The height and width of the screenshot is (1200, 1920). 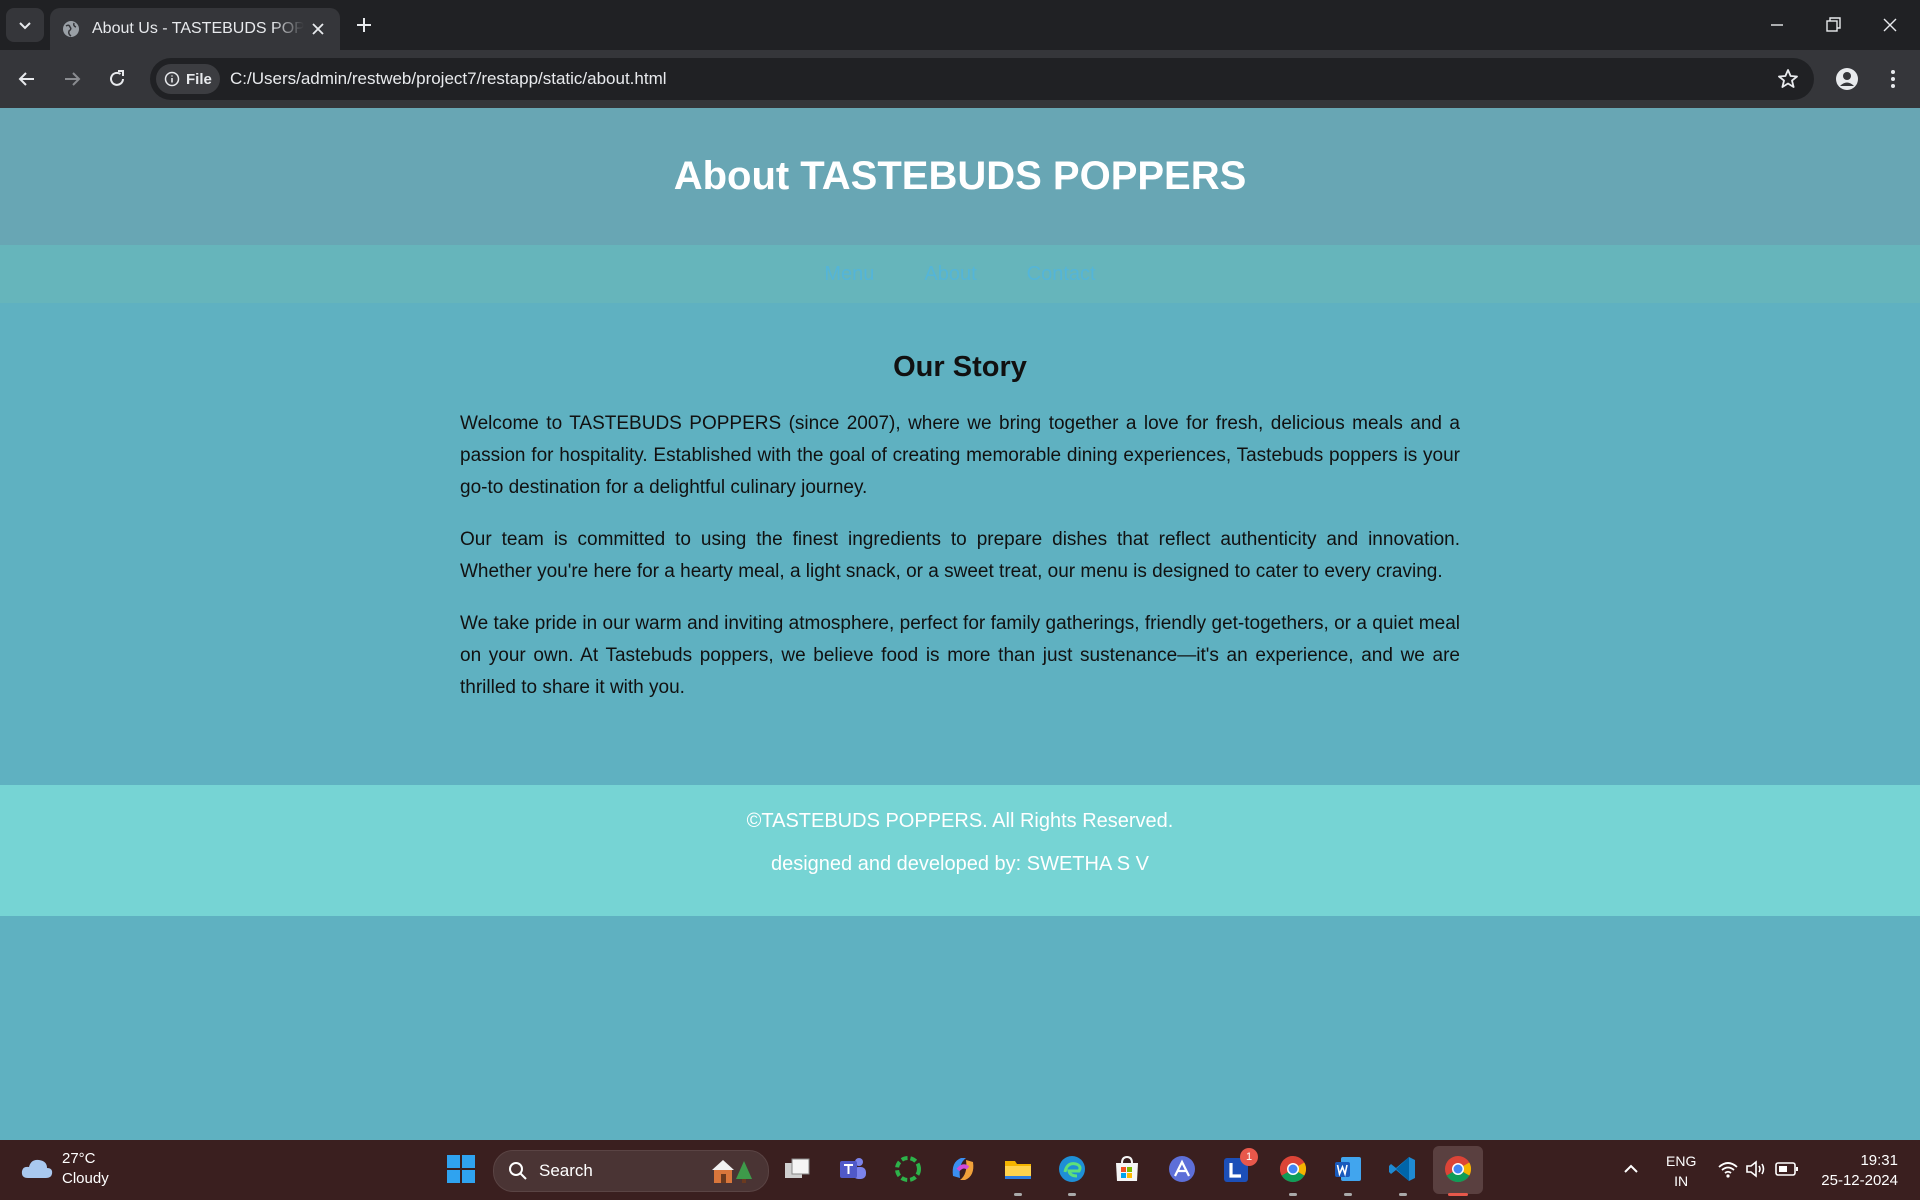 What do you see at coordinates (732, 1171) in the screenshot?
I see `holiday-house-icon` at bounding box center [732, 1171].